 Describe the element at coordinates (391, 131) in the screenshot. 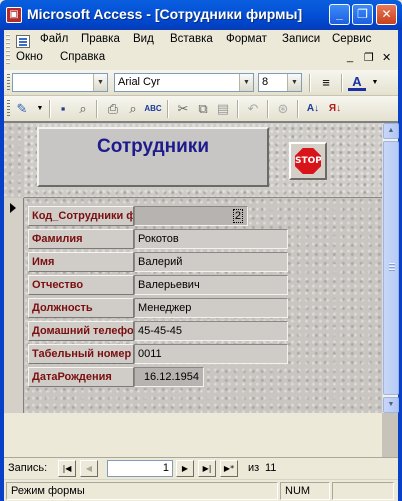

I see `scroll-up-button: ▲` at that location.